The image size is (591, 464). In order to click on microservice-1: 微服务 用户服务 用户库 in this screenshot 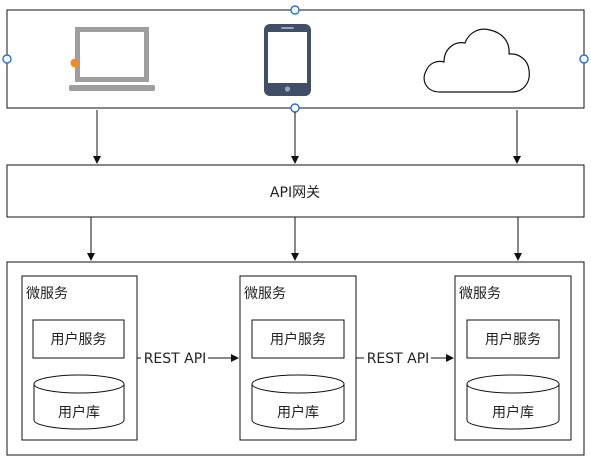, I will do `click(79, 358)`.